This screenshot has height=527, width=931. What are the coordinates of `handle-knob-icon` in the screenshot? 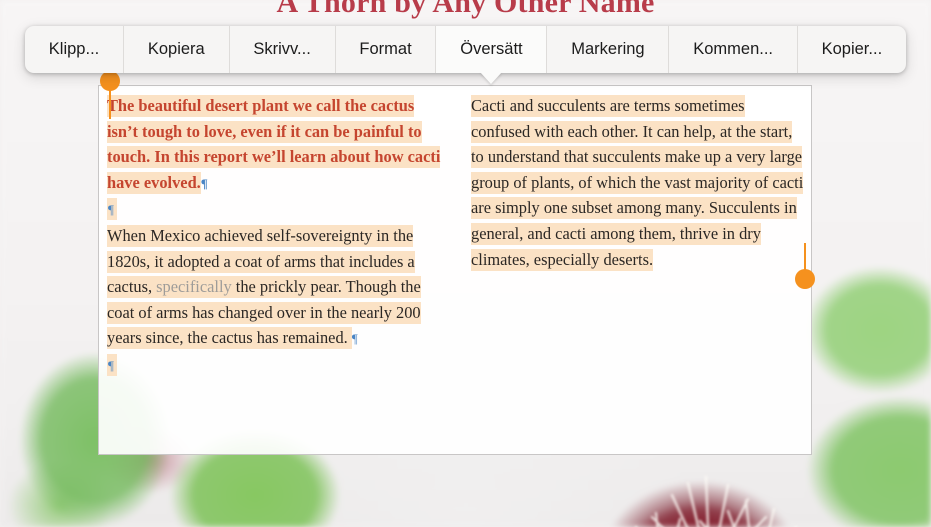 It's located at (805, 279).